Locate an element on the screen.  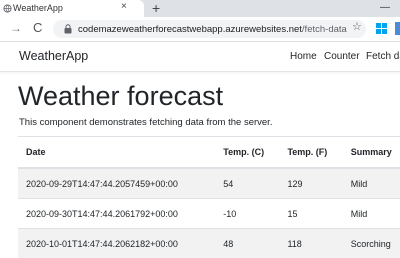
reload-button: C is located at coordinates (37, 27).